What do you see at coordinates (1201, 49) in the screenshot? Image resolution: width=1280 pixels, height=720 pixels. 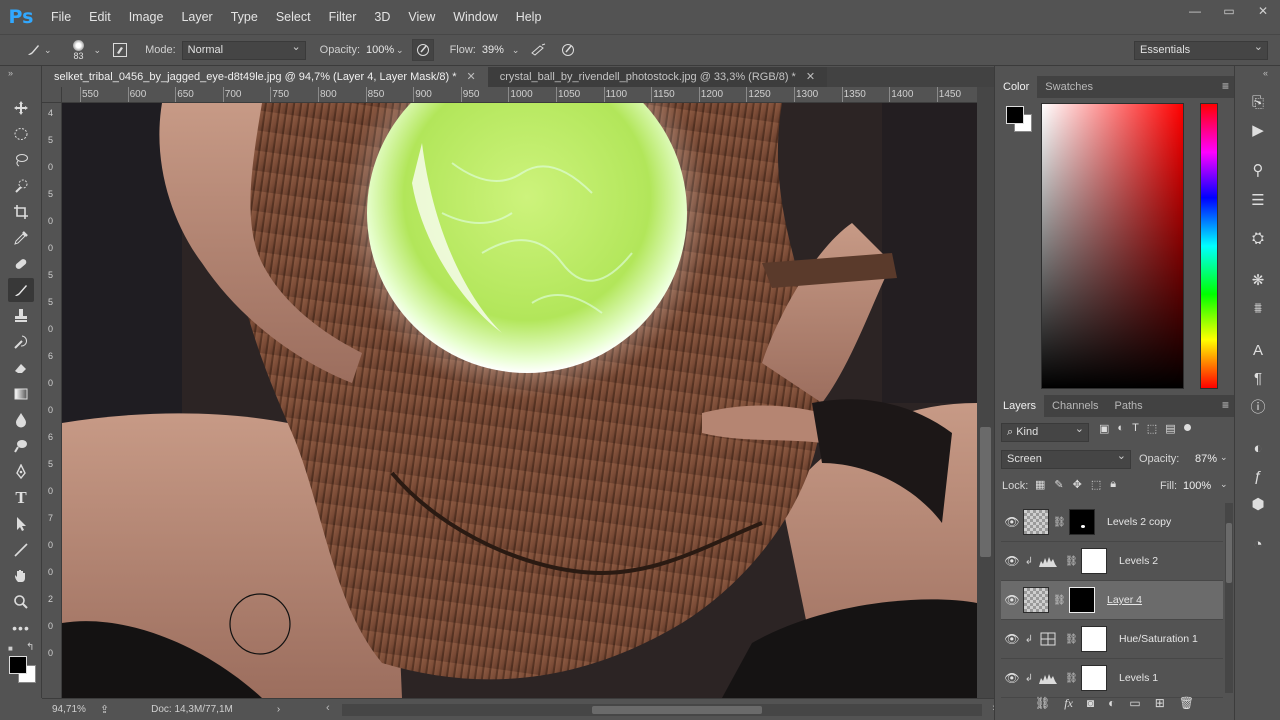 I see `workspace-select: Essentials` at bounding box center [1201, 49].